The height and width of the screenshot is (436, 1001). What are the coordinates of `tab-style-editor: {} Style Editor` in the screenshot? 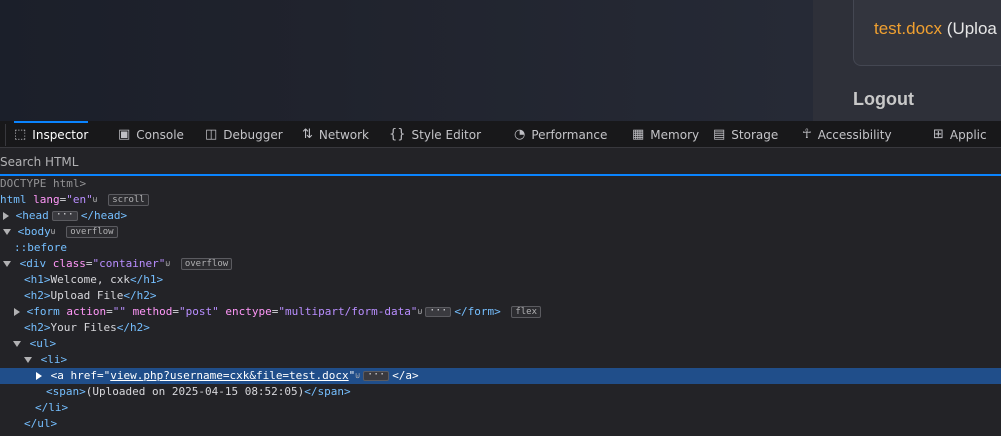 It's located at (435, 134).